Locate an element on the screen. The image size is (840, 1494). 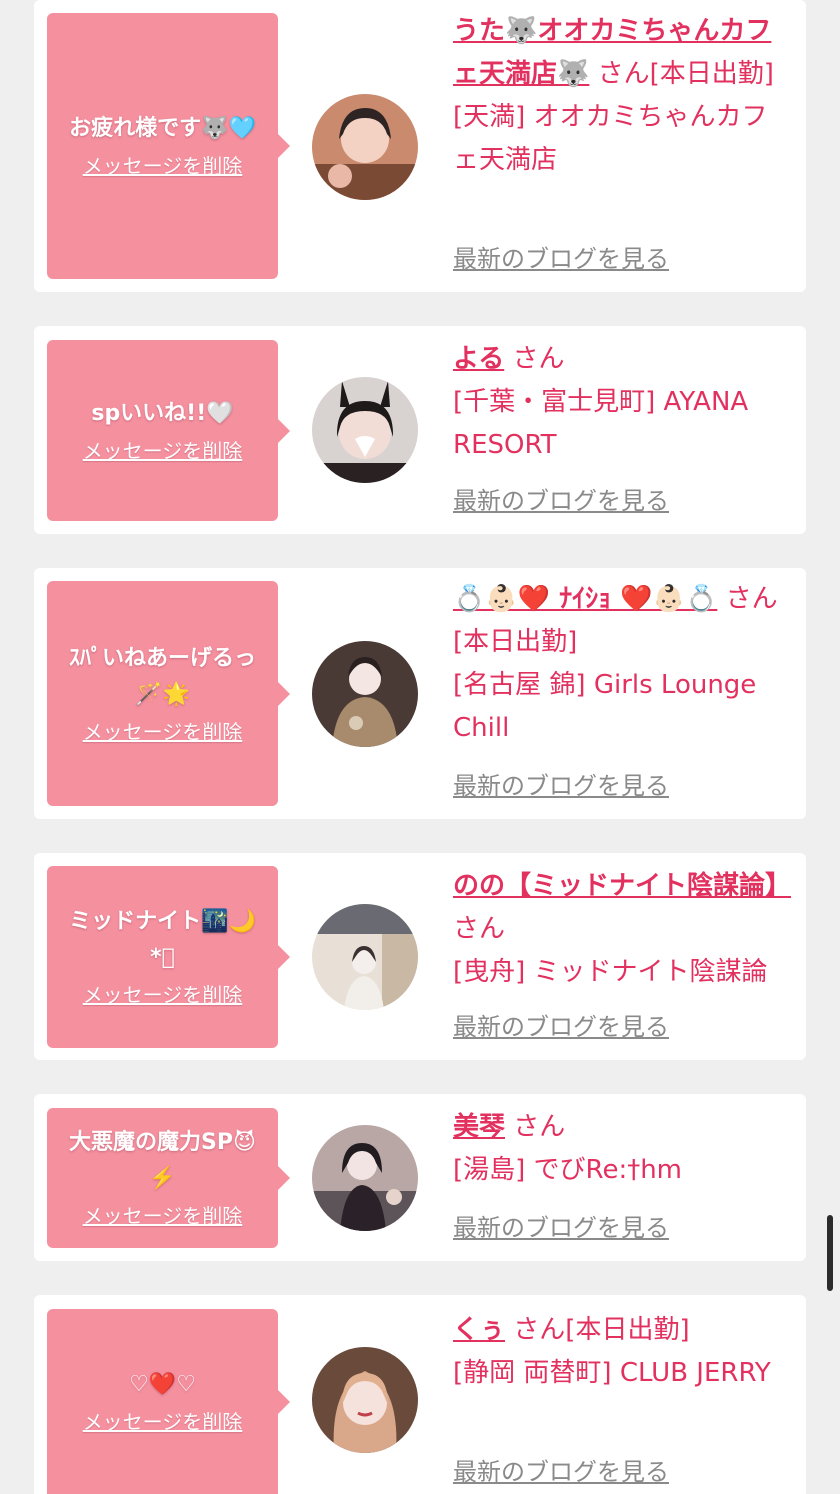
shop-name: [千葉・富士見町] AYANA RESORT is located at coordinates (601, 423).